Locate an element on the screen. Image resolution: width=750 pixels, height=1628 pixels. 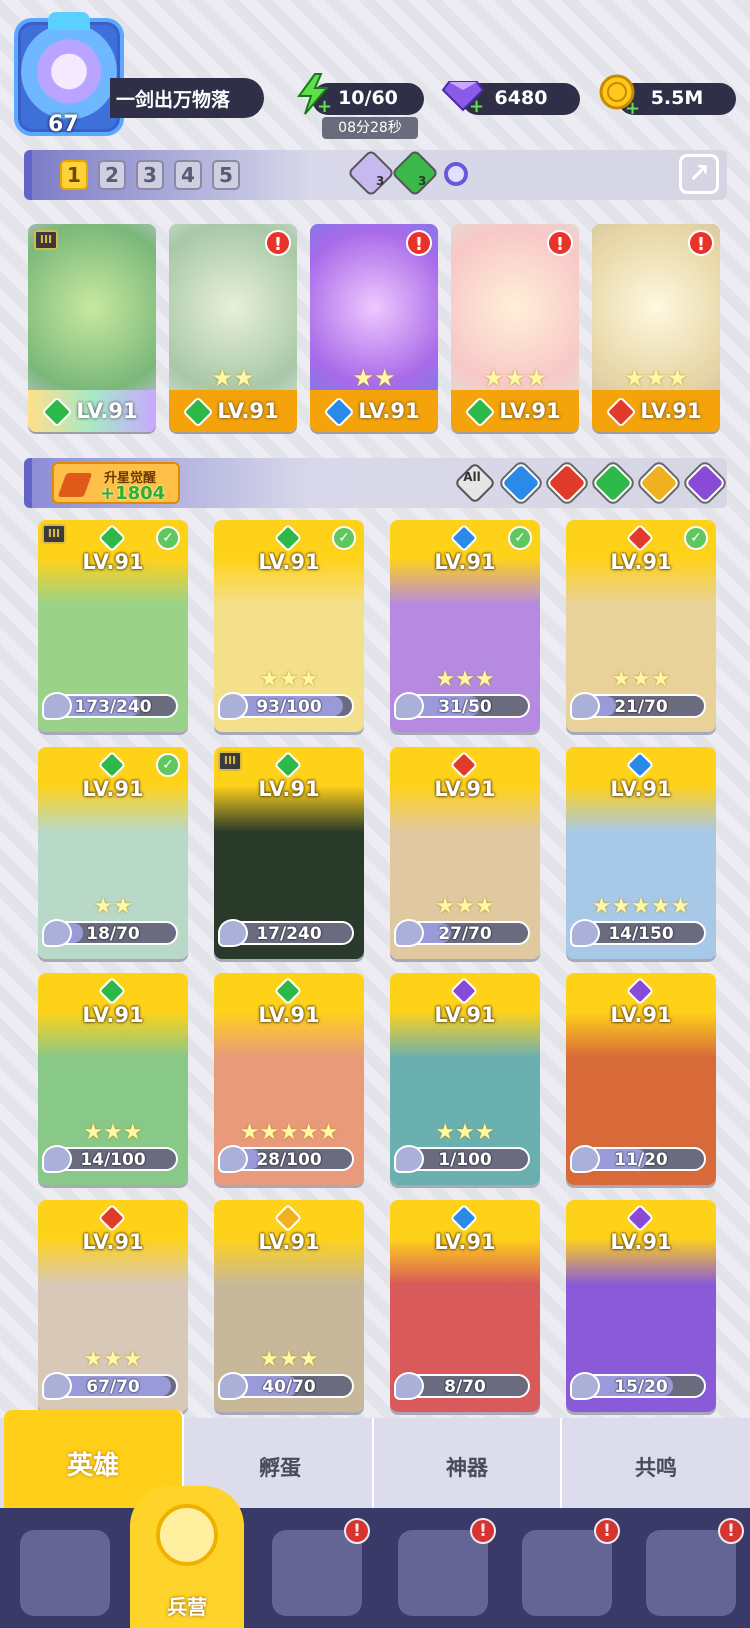
hero-card: LV.91 ★★★ 40/70 is located at coordinates (289, 1306).